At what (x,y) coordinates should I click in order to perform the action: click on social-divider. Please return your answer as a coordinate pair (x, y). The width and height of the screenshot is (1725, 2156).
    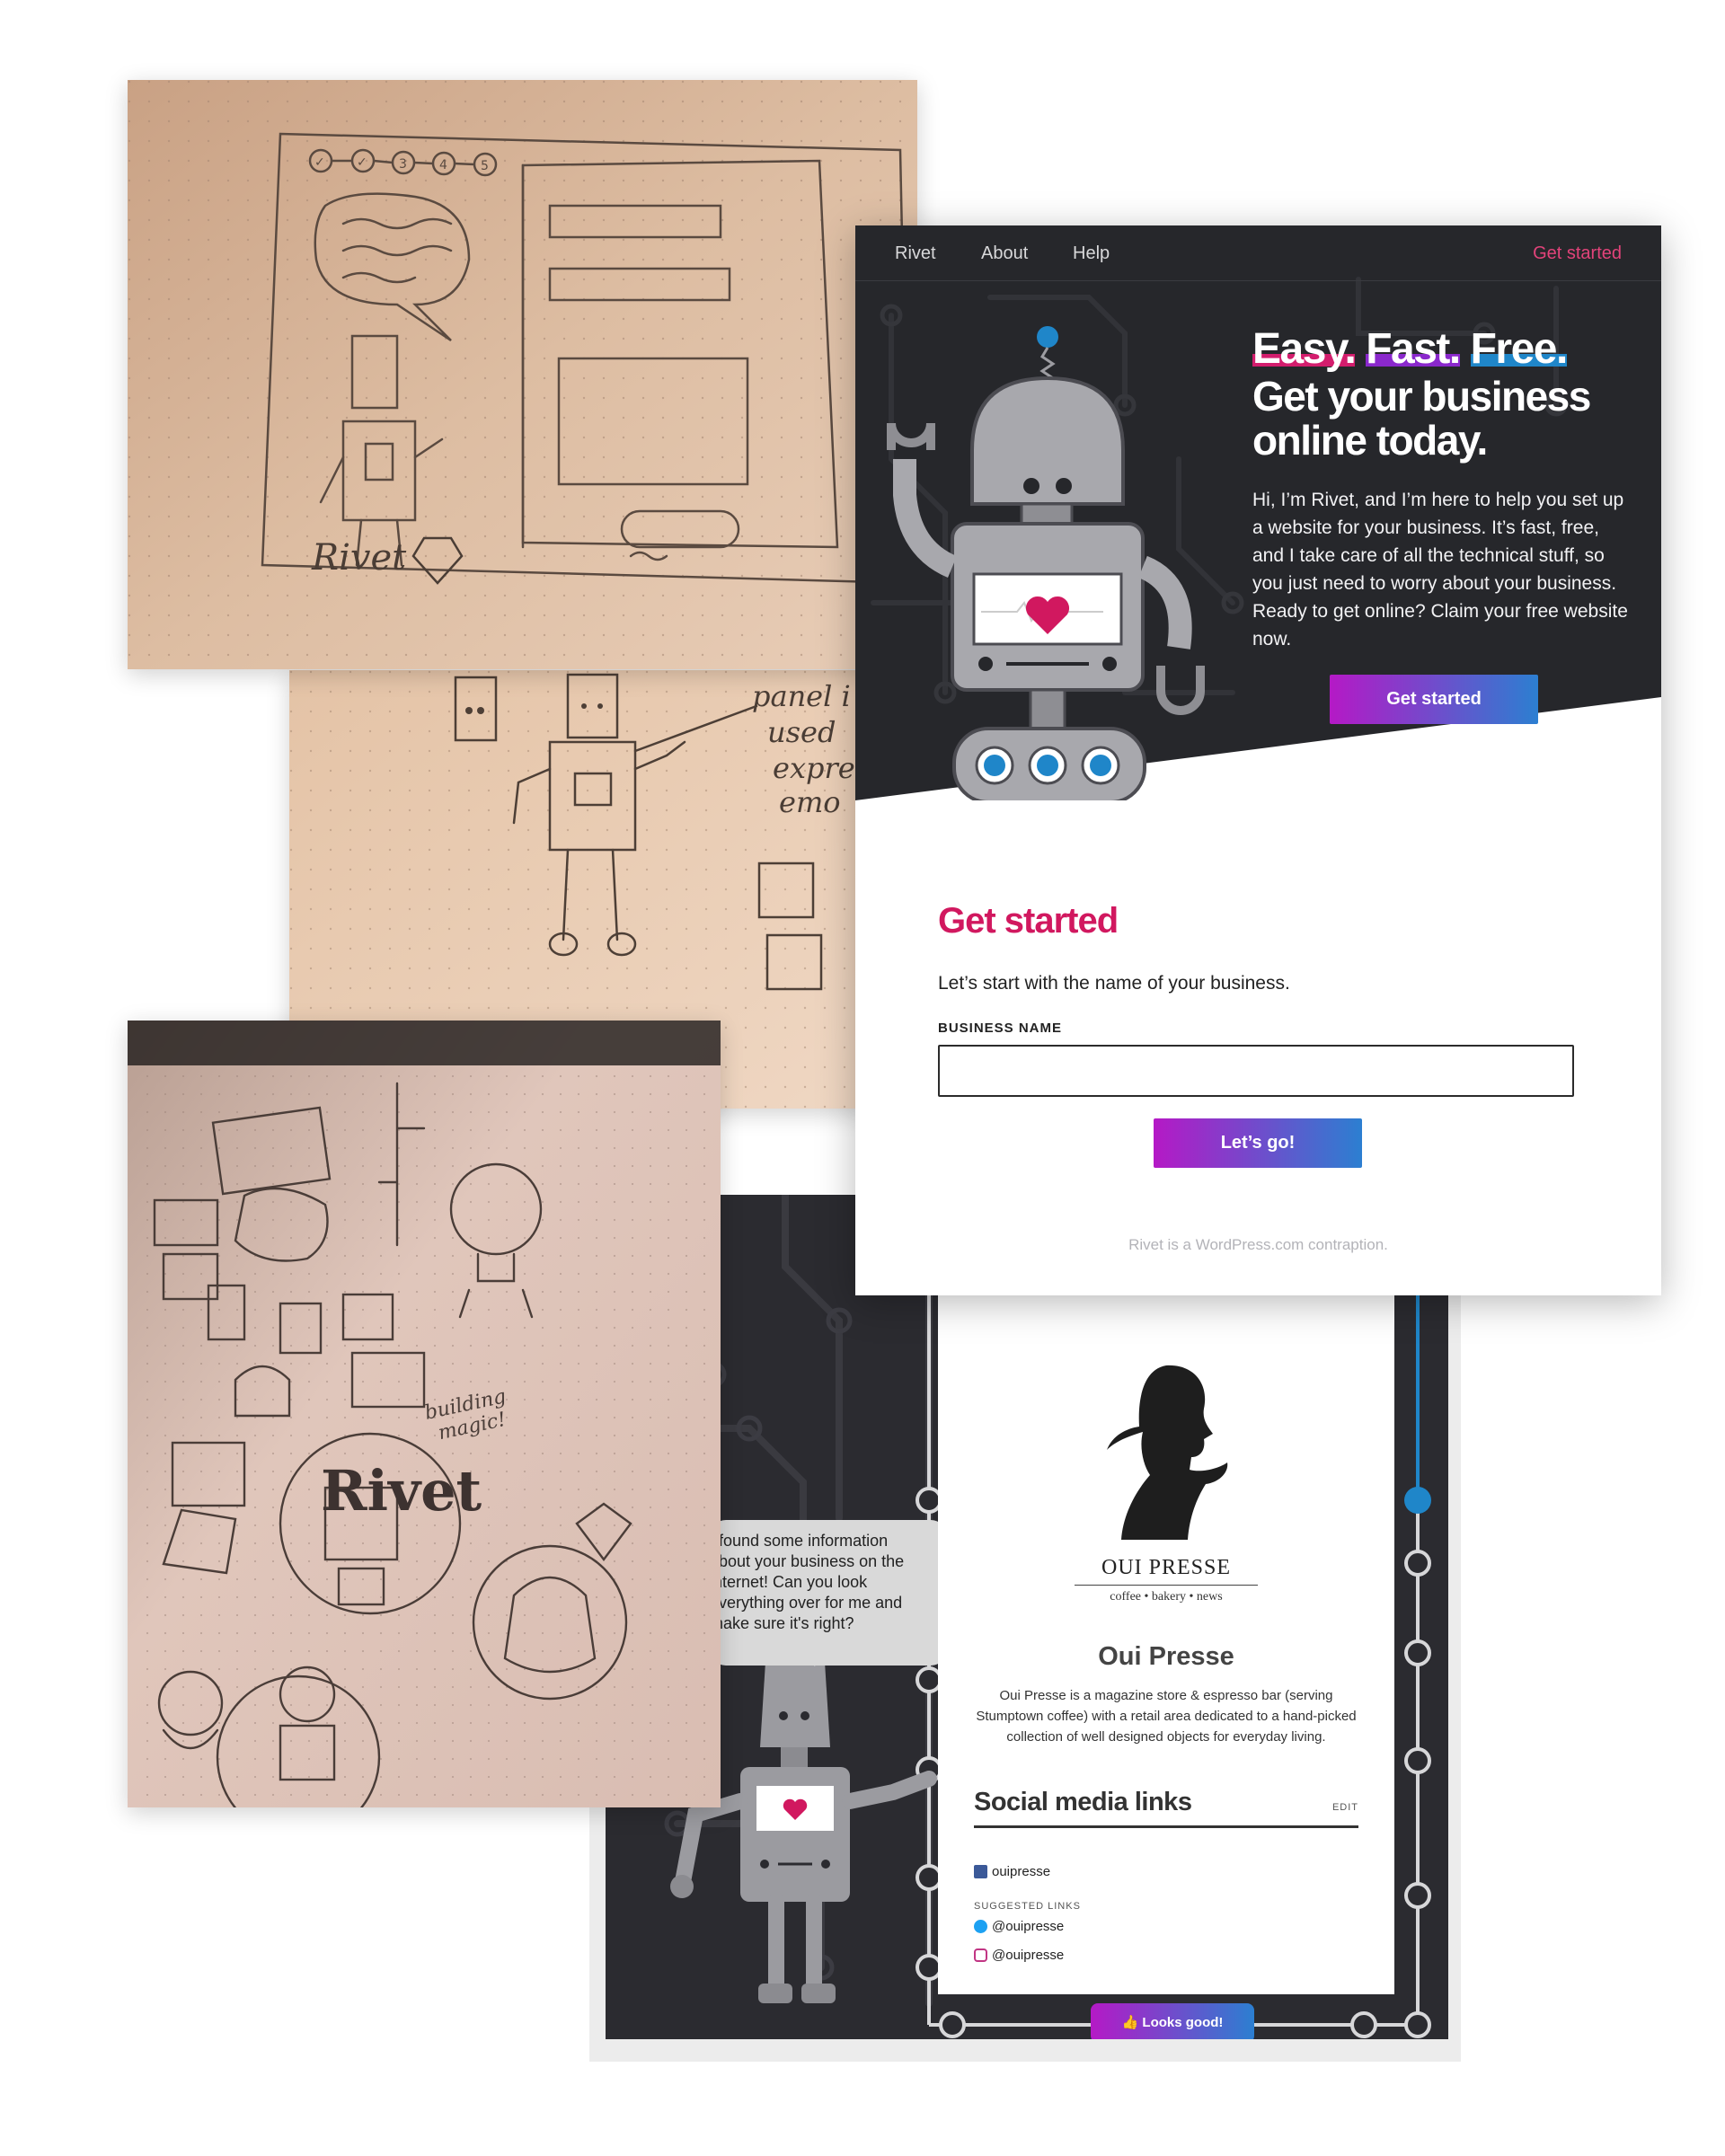
    Looking at the image, I should click on (1166, 1826).